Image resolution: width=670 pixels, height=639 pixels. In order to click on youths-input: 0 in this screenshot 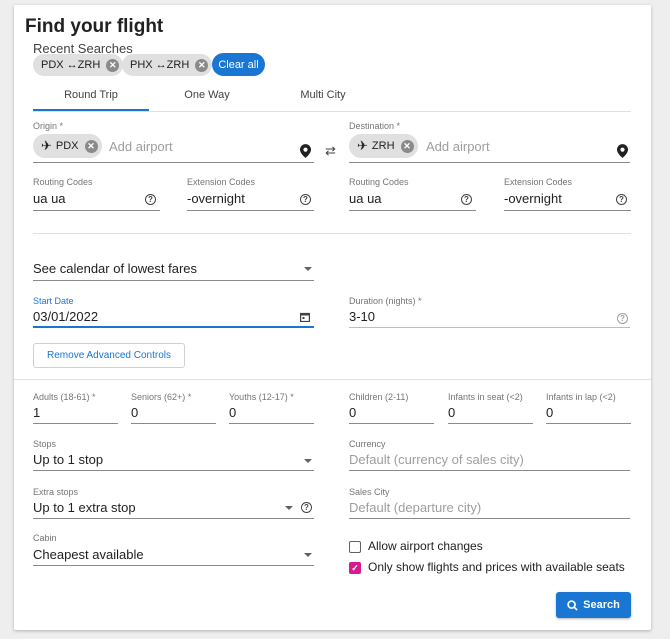, I will do `click(232, 412)`.